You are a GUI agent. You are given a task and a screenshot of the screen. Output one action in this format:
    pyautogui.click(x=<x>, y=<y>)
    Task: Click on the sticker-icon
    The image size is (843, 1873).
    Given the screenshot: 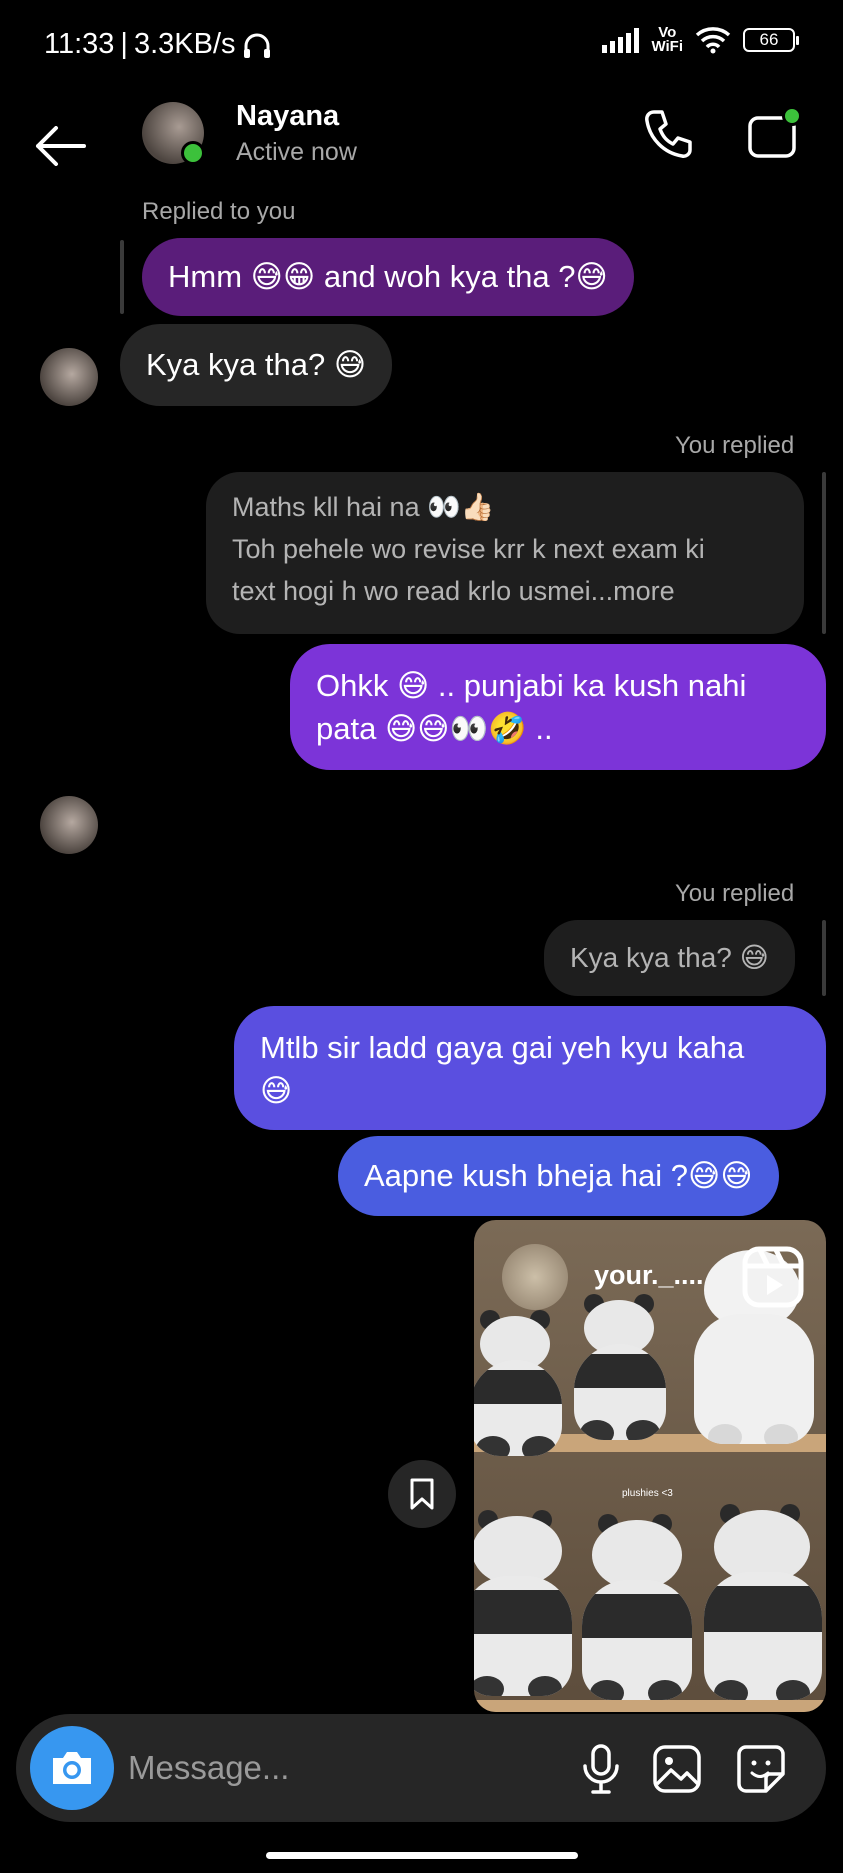 What is the action you would take?
    pyautogui.click(x=761, y=1769)
    